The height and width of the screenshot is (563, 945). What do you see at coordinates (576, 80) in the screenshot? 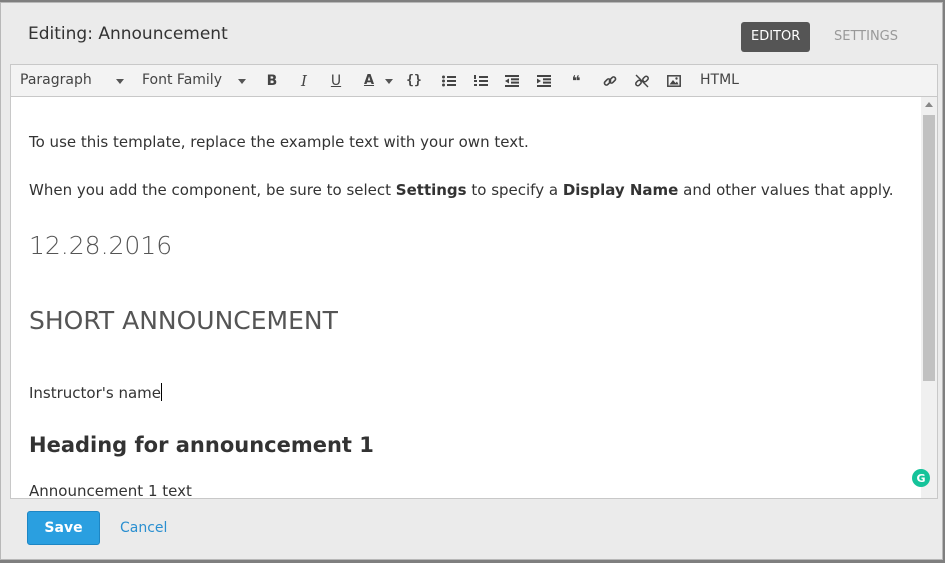
I see `blockquote-icon: ❝` at bounding box center [576, 80].